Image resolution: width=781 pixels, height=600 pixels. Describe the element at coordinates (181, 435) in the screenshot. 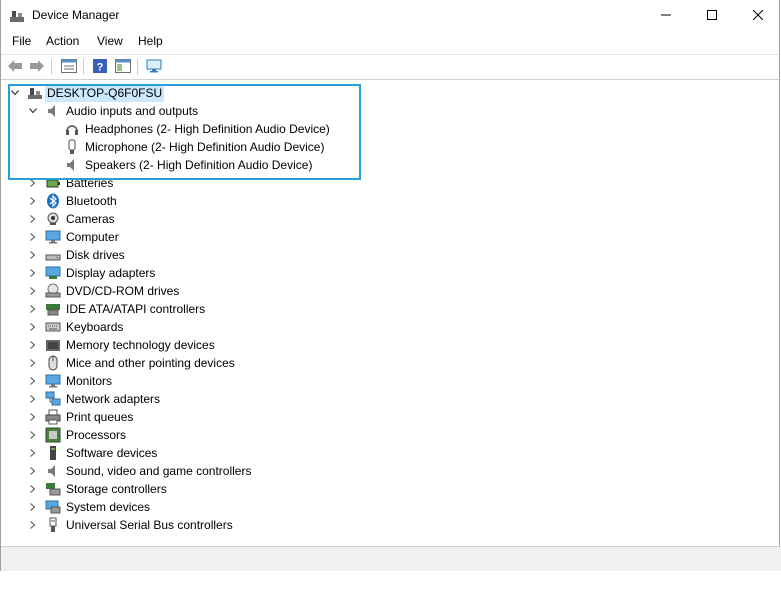

I see `tree-category-processors: Processors` at that location.